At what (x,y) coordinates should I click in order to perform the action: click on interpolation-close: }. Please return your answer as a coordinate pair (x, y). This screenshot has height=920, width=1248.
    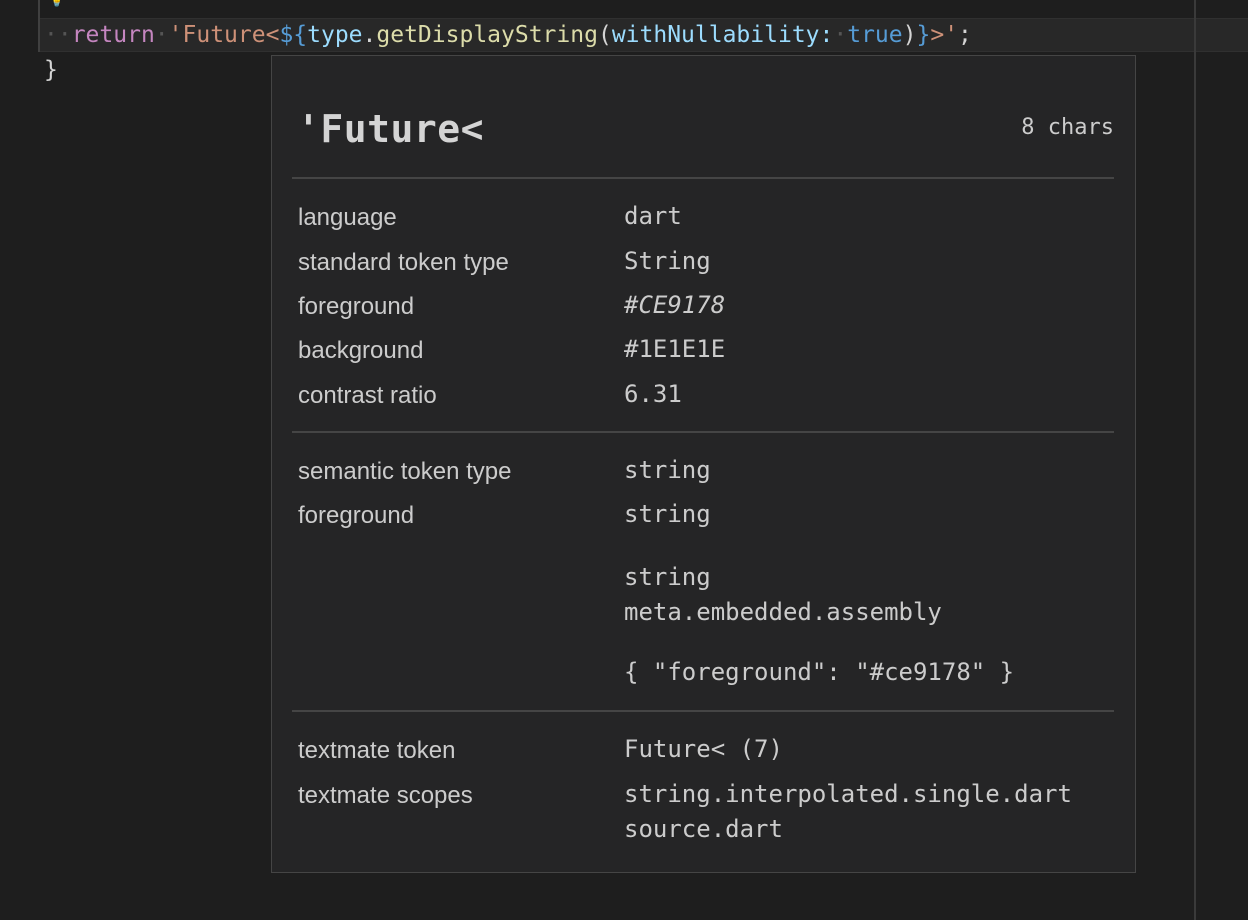
    Looking at the image, I should click on (923, 35).